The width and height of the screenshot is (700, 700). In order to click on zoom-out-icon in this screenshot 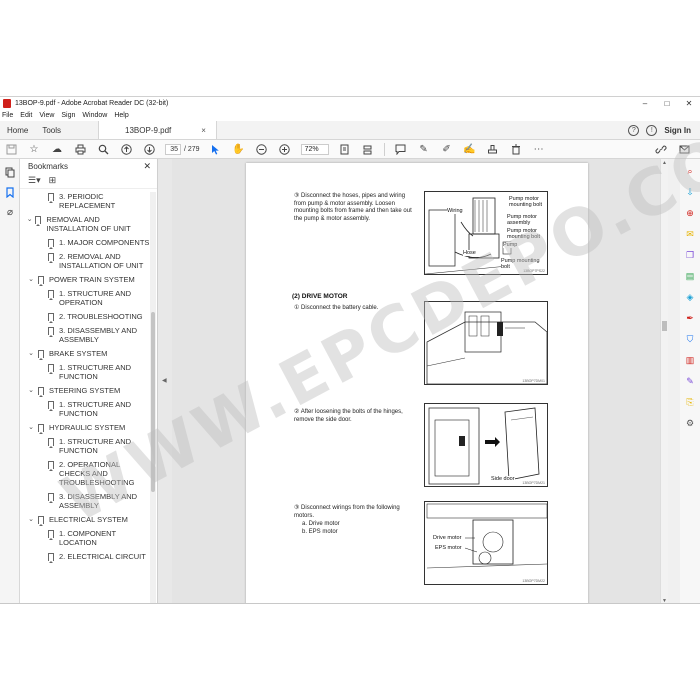, I will do `click(262, 149)`.